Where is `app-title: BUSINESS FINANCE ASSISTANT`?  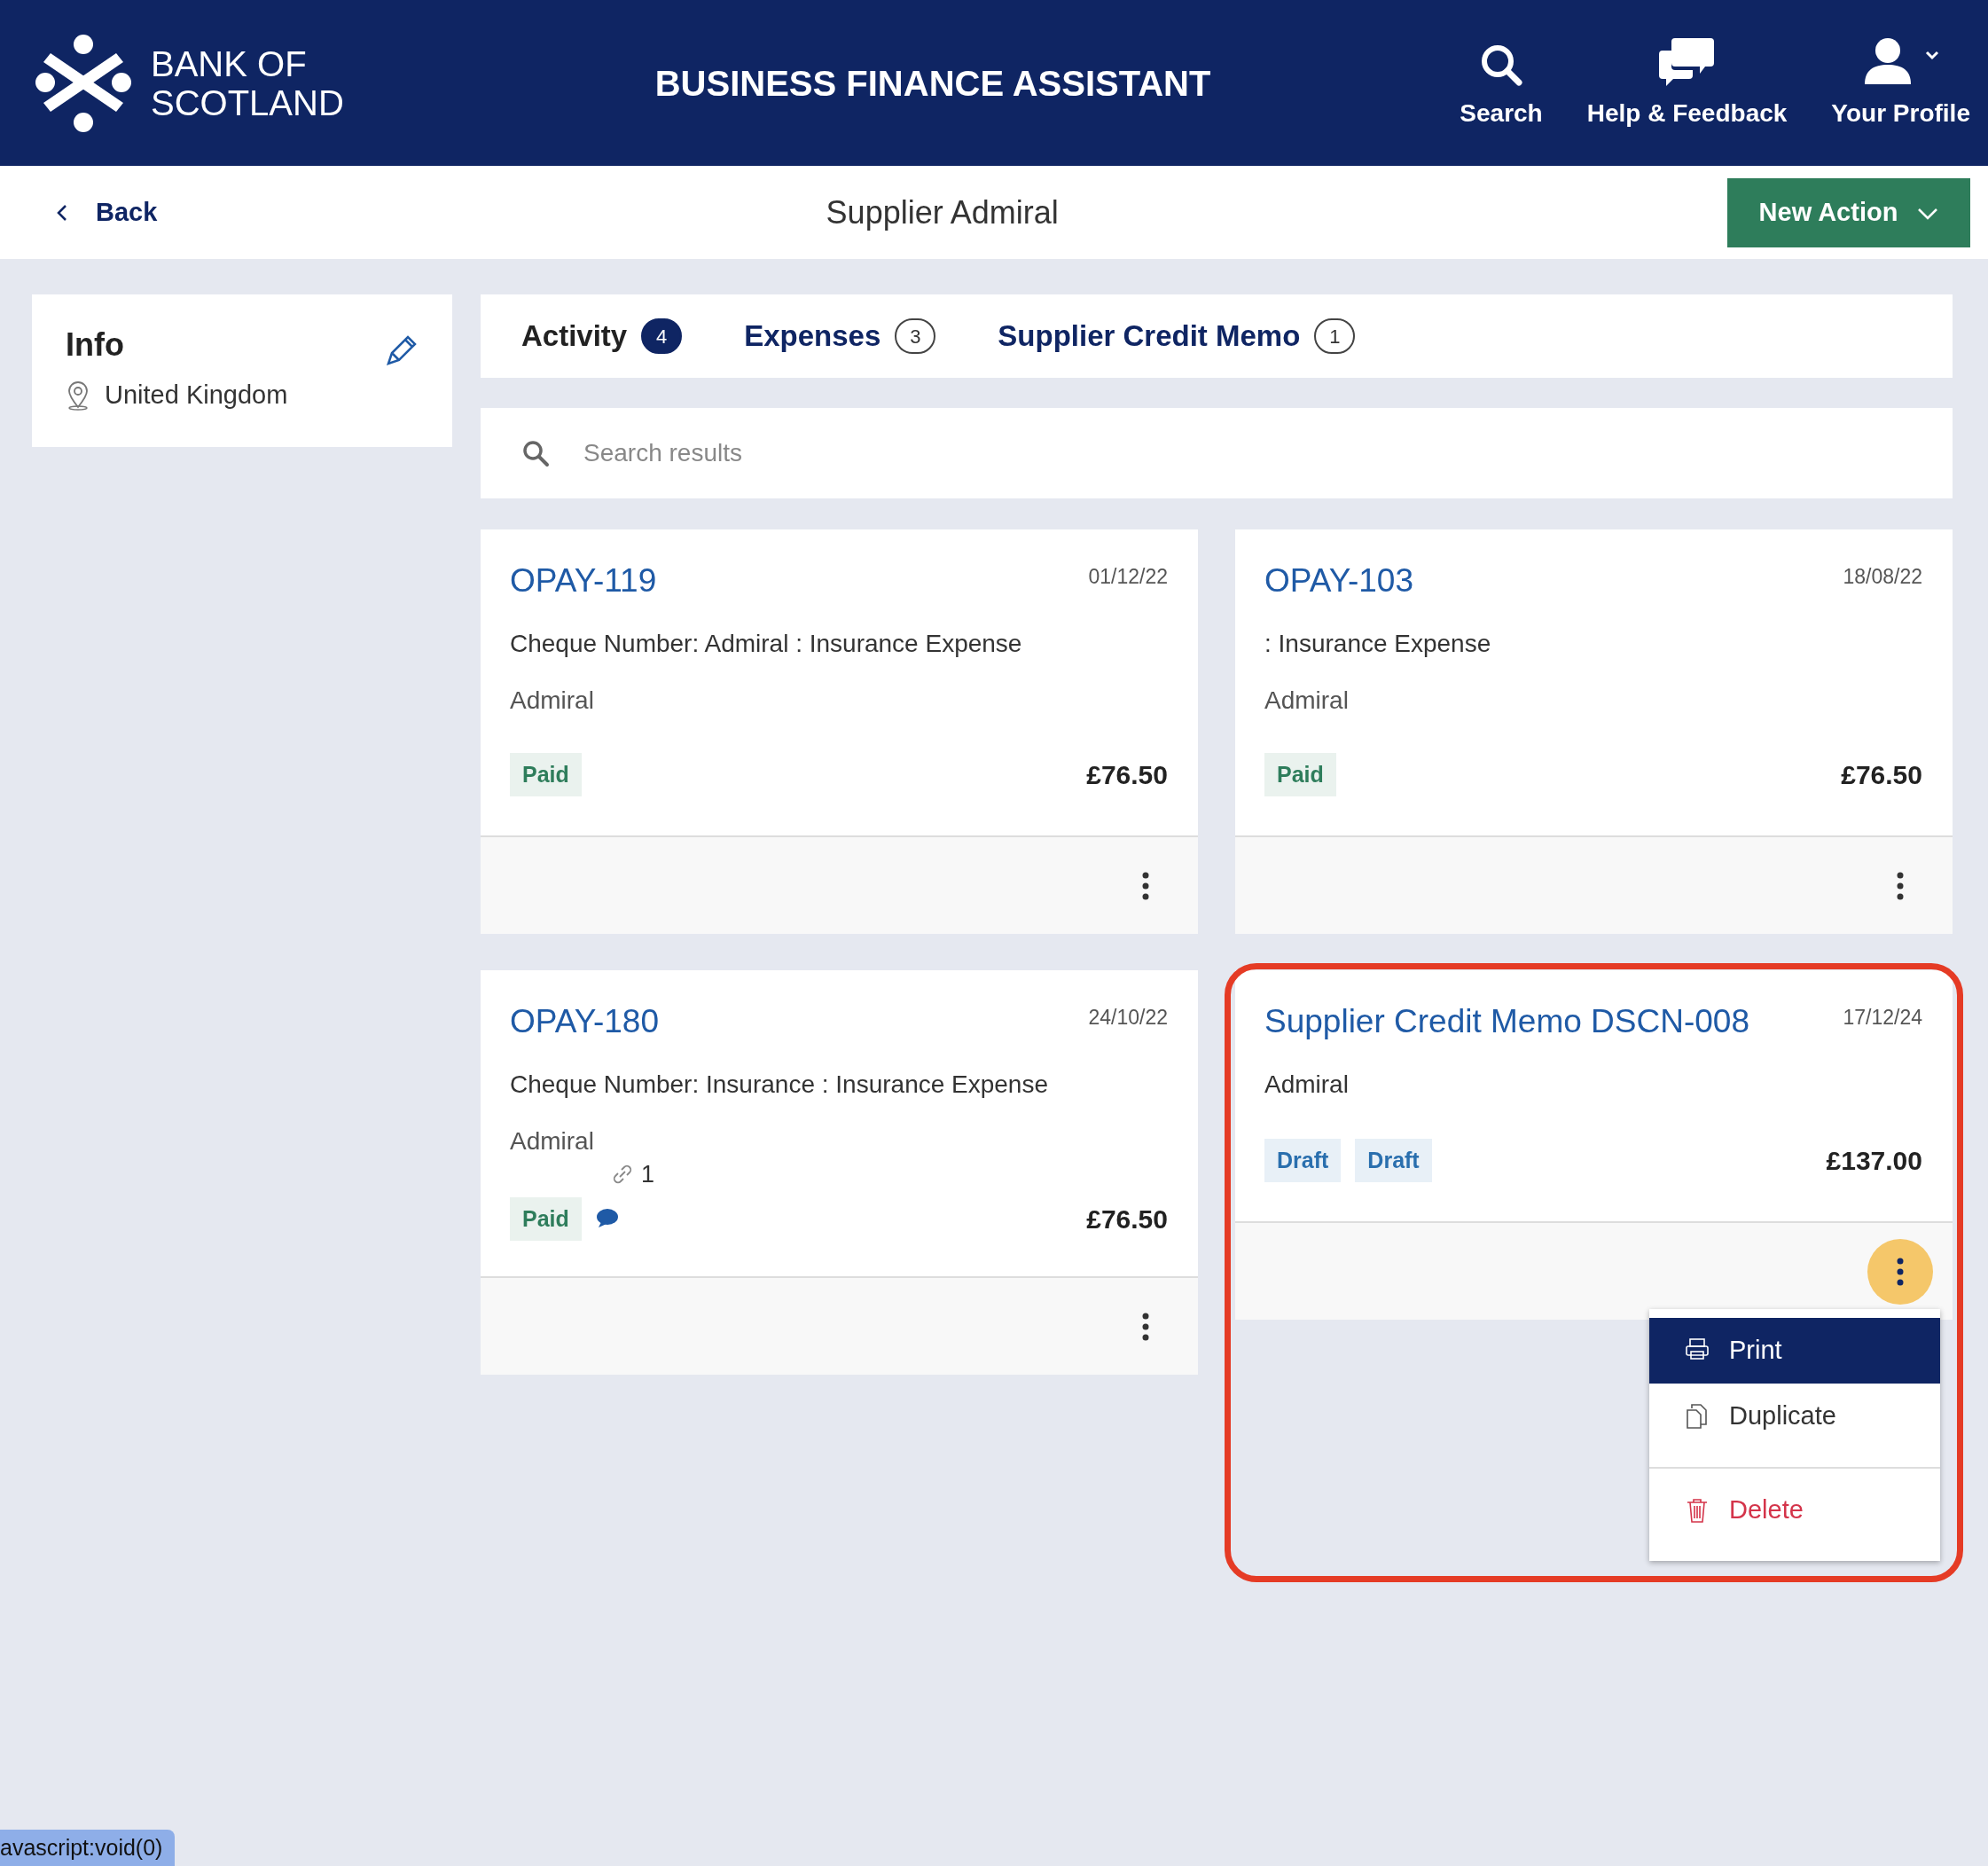 app-title: BUSINESS FINANCE ASSISTANT is located at coordinates (932, 83).